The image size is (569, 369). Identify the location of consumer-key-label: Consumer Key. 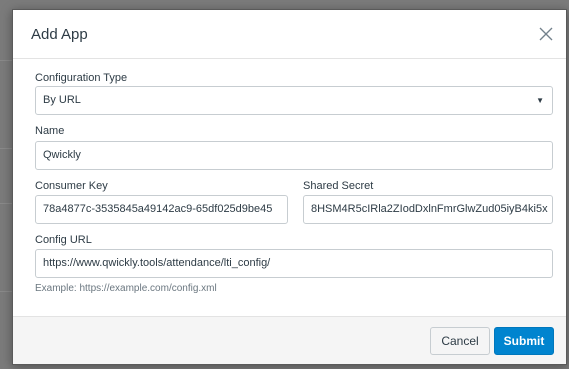
(71, 186).